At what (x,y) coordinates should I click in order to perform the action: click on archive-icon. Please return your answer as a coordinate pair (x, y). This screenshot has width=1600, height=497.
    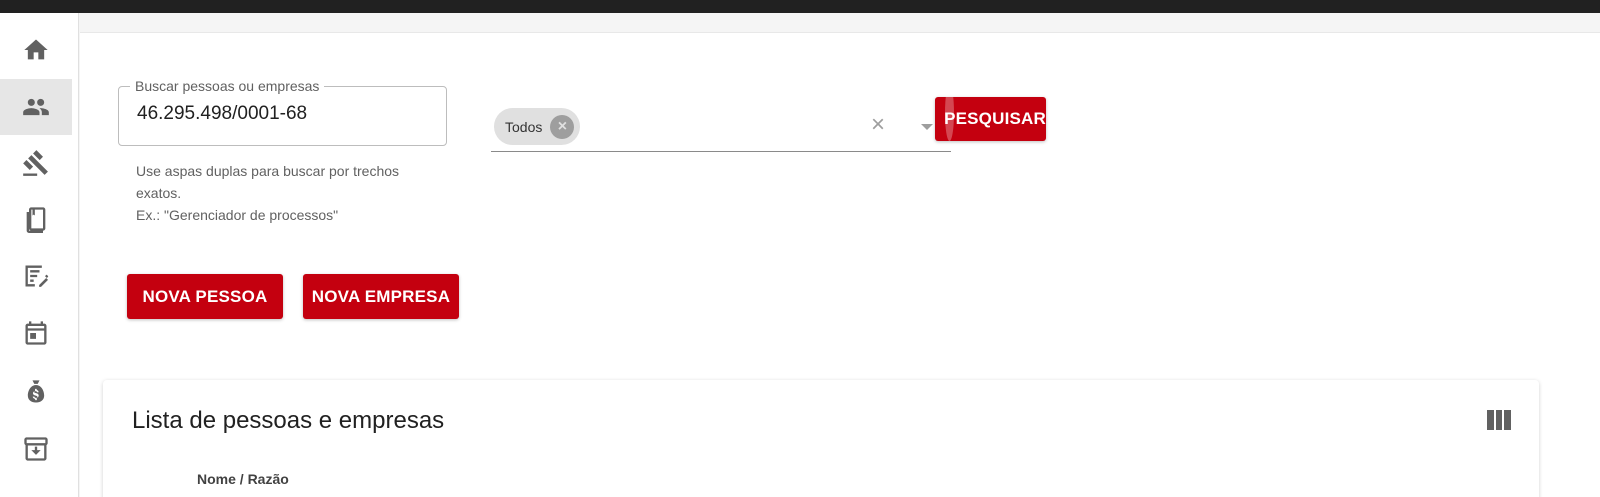
    Looking at the image, I should click on (36, 449).